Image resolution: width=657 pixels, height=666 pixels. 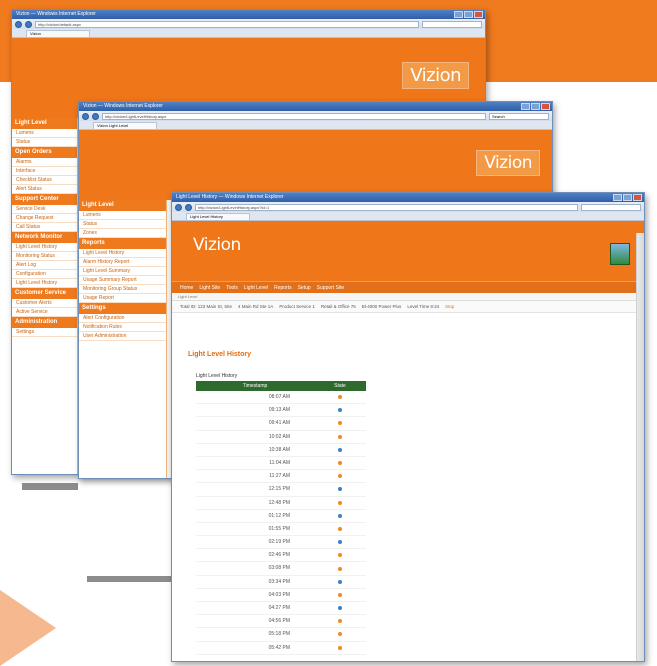 I want to click on sidebar-link: Checklist Status, so click(x=44, y=180).